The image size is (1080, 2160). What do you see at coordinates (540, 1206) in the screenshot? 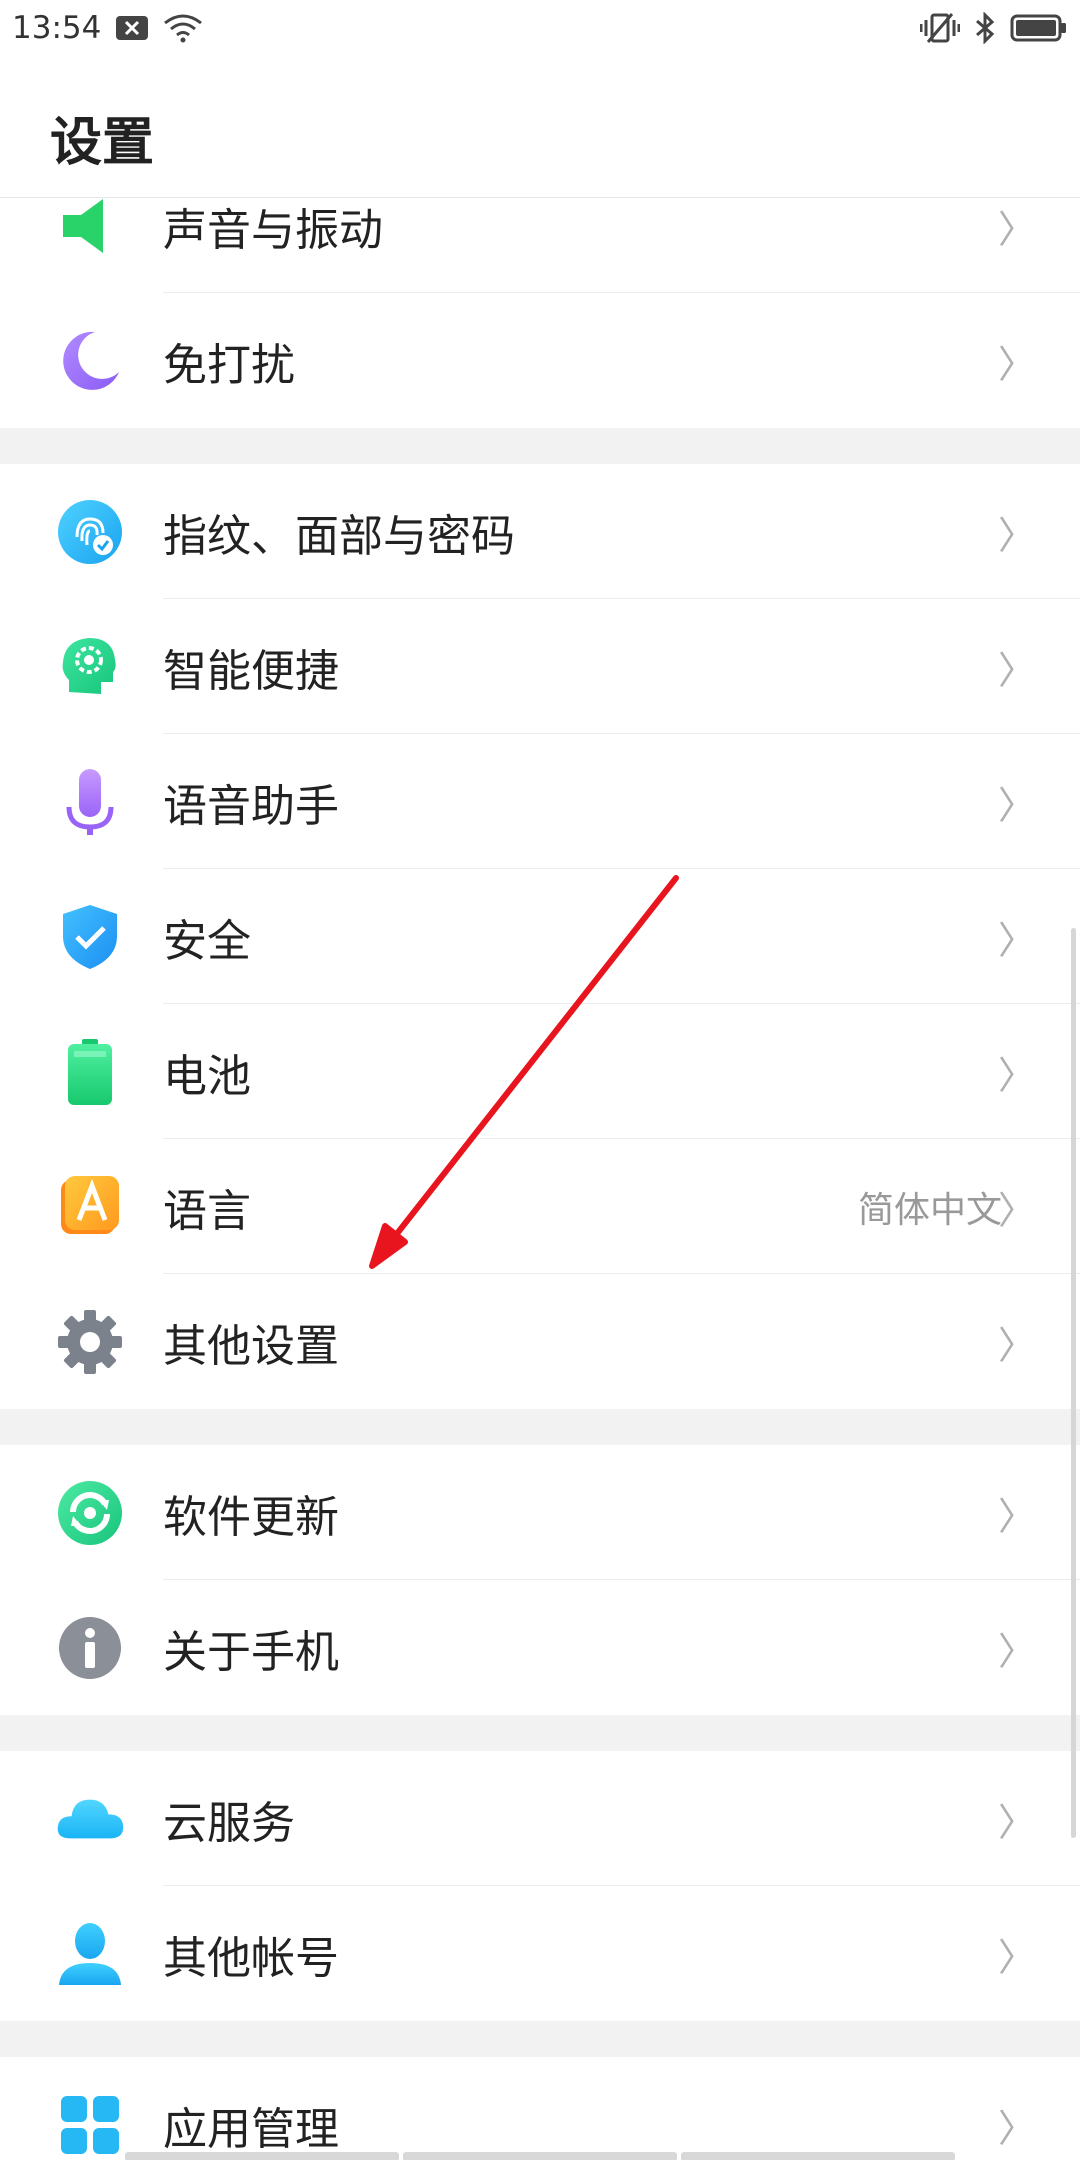
I see `settings-item-language: 语言 简体中文 〉` at bounding box center [540, 1206].